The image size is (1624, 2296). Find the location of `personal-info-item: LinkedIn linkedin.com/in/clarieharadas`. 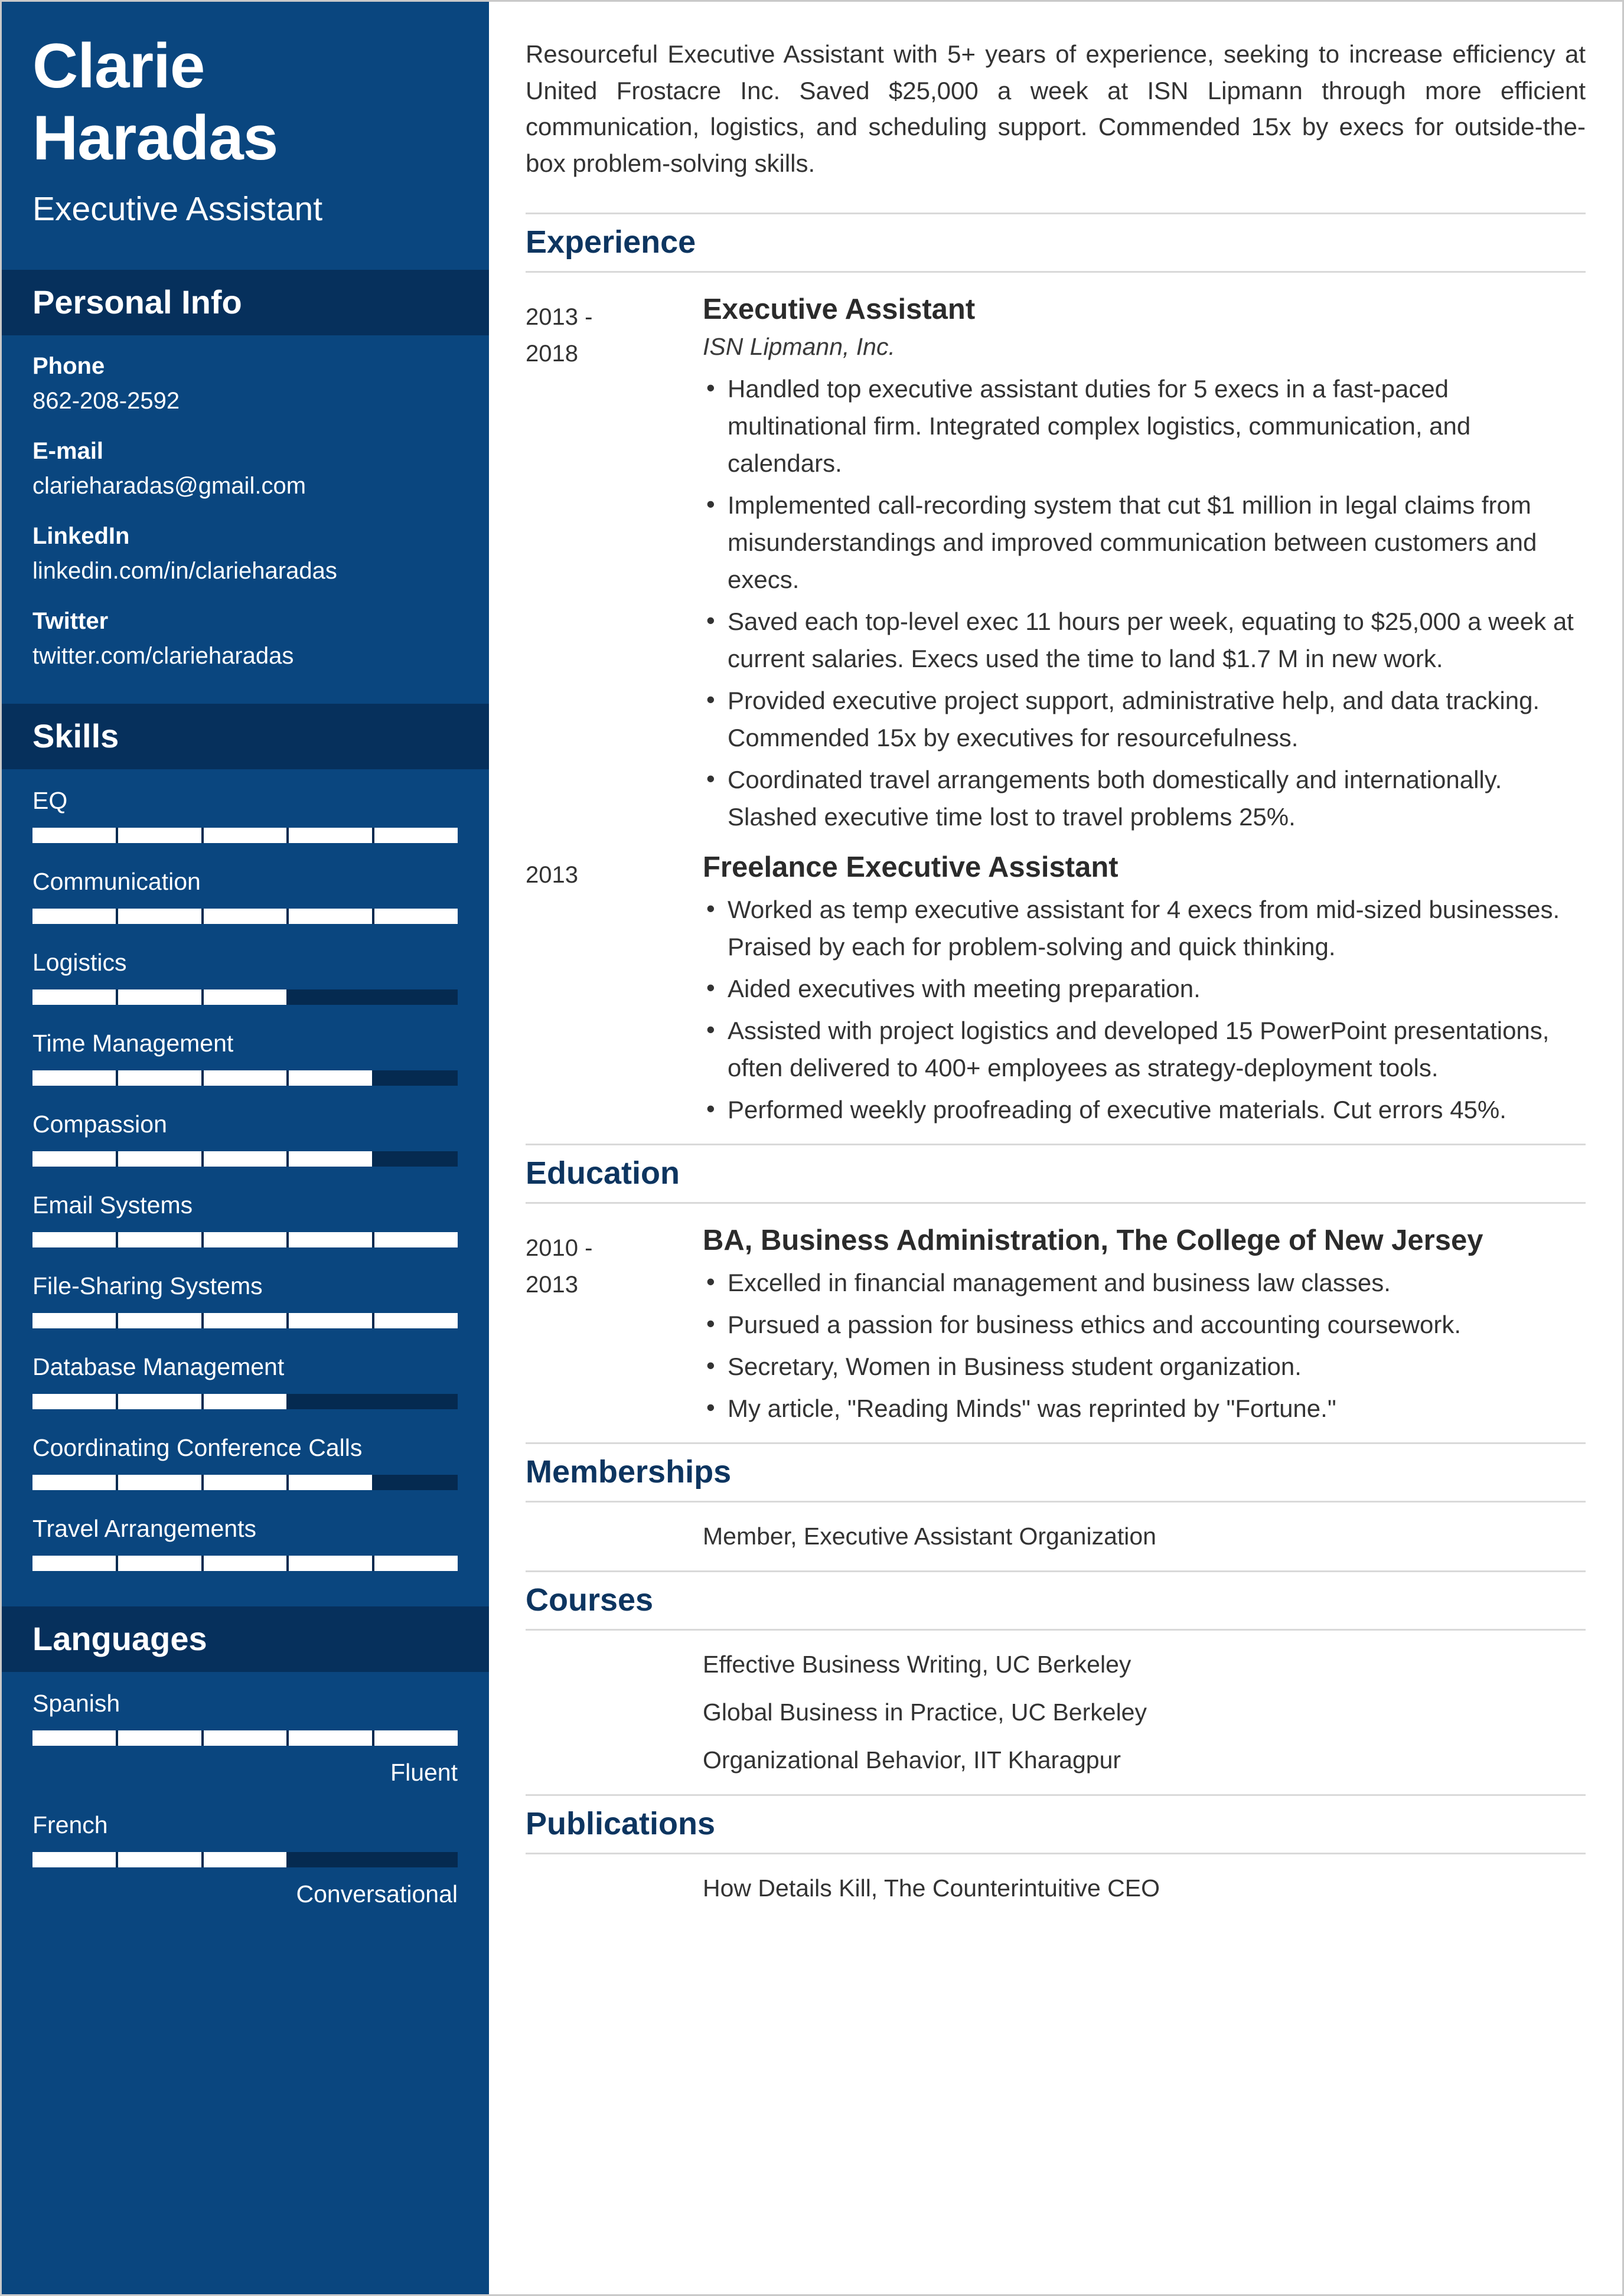

personal-info-item: LinkedIn linkedin.com/in/clarieharadas is located at coordinates (245, 553).